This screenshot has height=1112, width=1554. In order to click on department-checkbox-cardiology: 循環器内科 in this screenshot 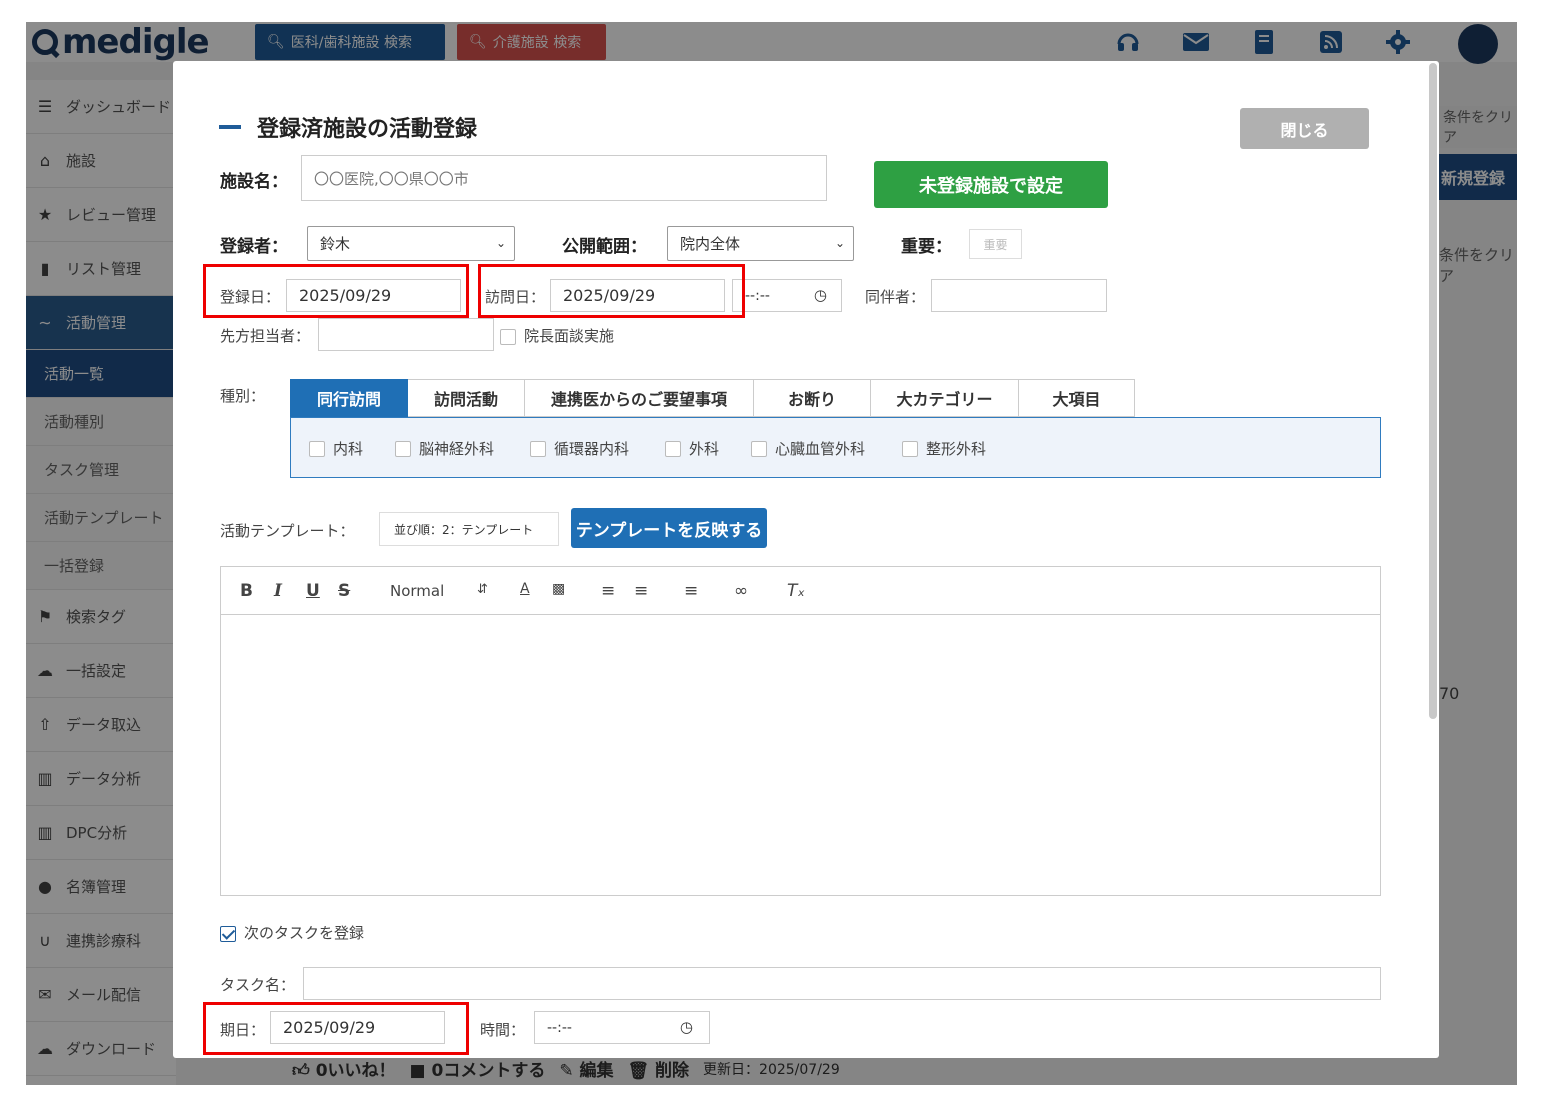, I will do `click(579, 448)`.